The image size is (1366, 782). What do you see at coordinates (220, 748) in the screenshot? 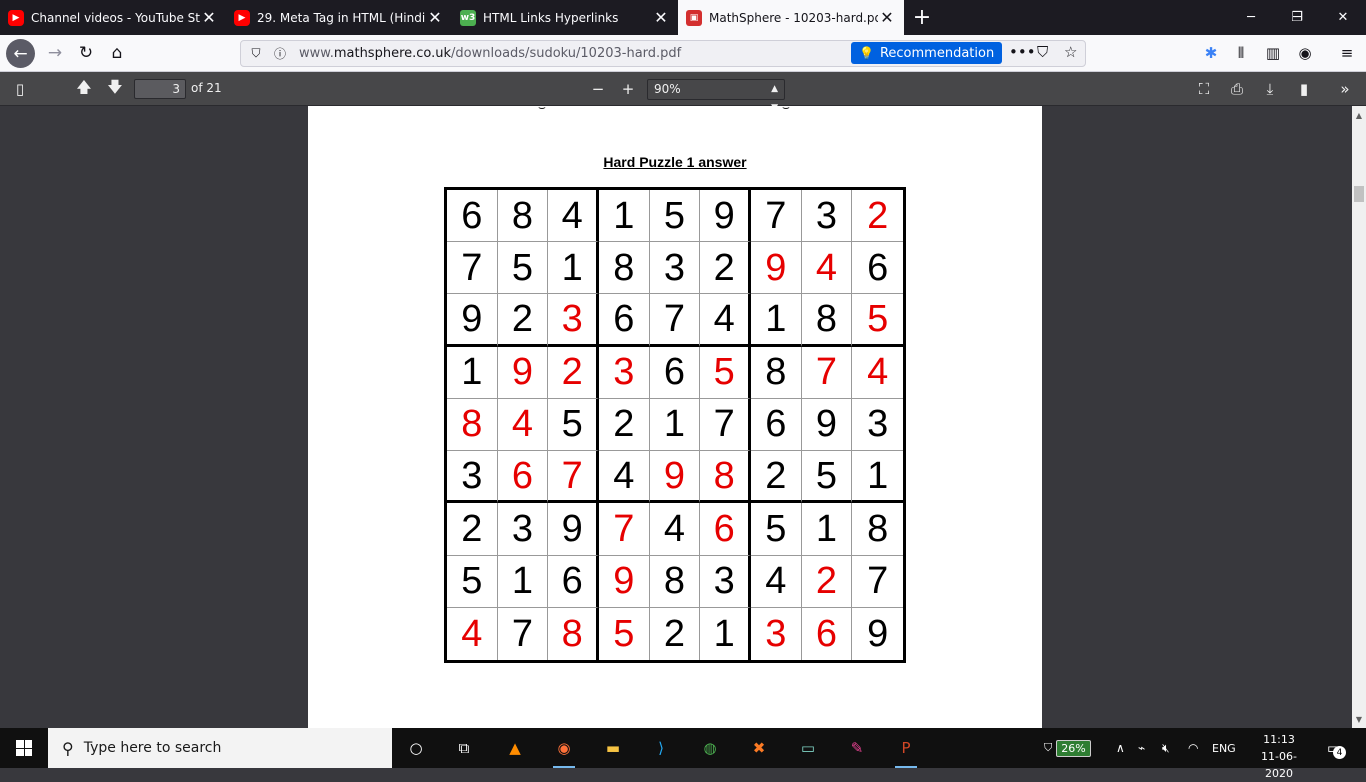
I see `taskbar-search: ⚲ Type here to search` at bounding box center [220, 748].